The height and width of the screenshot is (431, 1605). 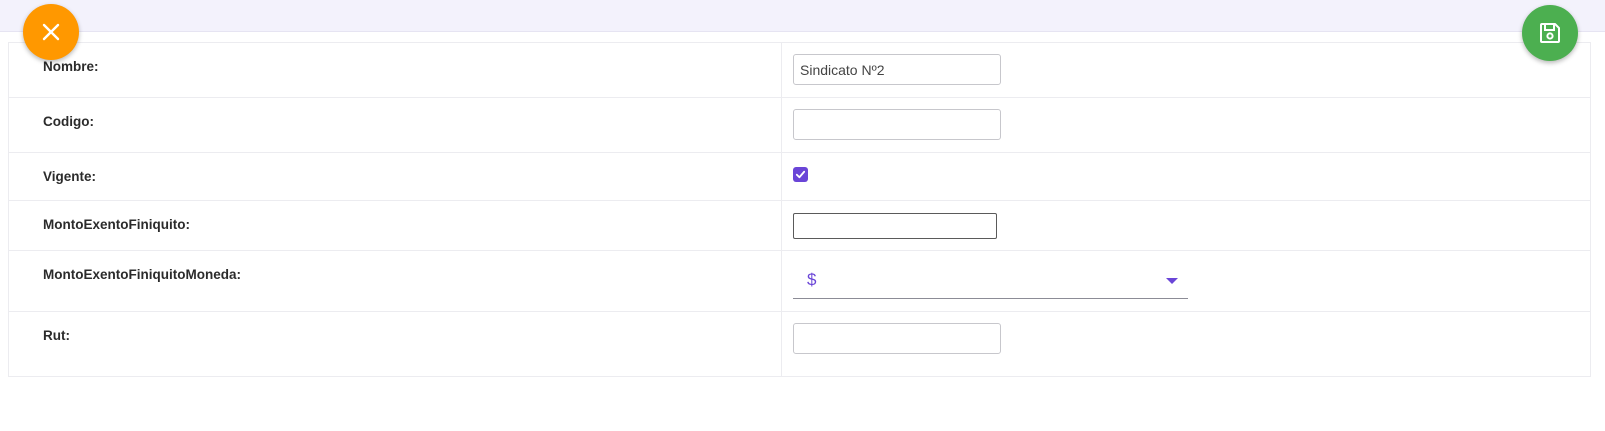 What do you see at coordinates (395, 225) in the screenshot?
I see `field-label-montoexentofiniquito: MontoExentoFiniquito:` at bounding box center [395, 225].